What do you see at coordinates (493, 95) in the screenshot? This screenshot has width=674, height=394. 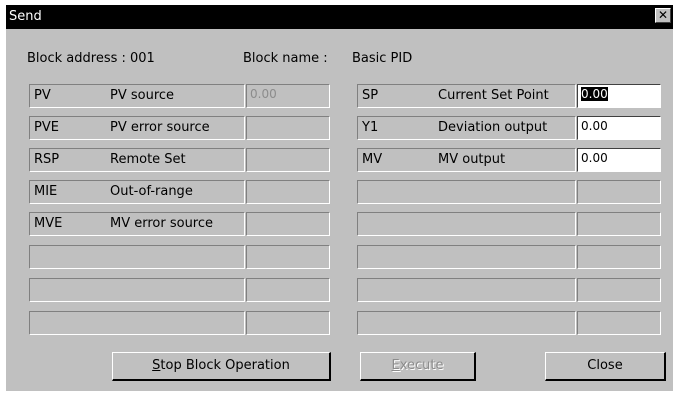 I see `row-desc: Current Set Point` at bounding box center [493, 95].